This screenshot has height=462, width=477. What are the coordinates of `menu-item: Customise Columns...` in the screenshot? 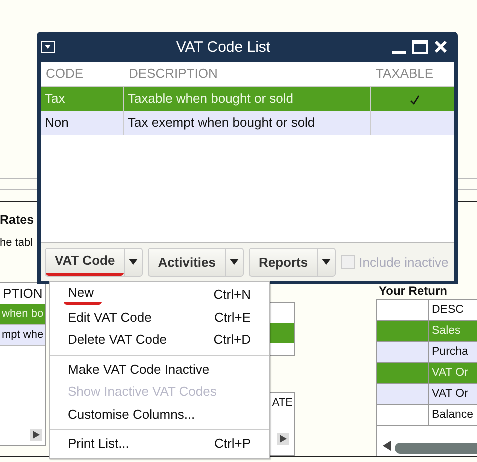 It's located at (159, 415).